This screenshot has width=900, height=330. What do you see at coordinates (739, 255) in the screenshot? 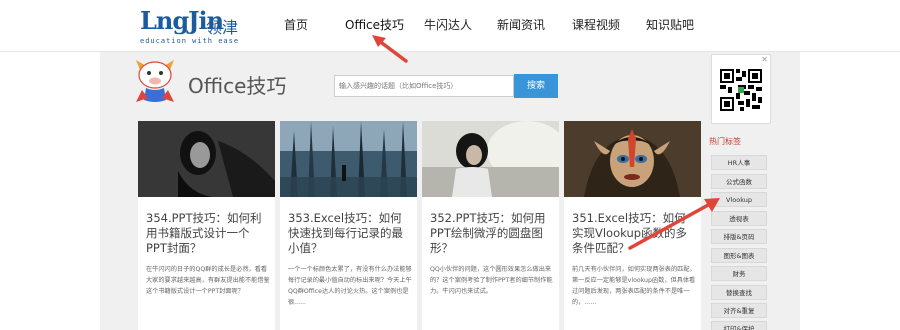
I see `tag-shapes-charts: 图形&图表` at bounding box center [739, 255].